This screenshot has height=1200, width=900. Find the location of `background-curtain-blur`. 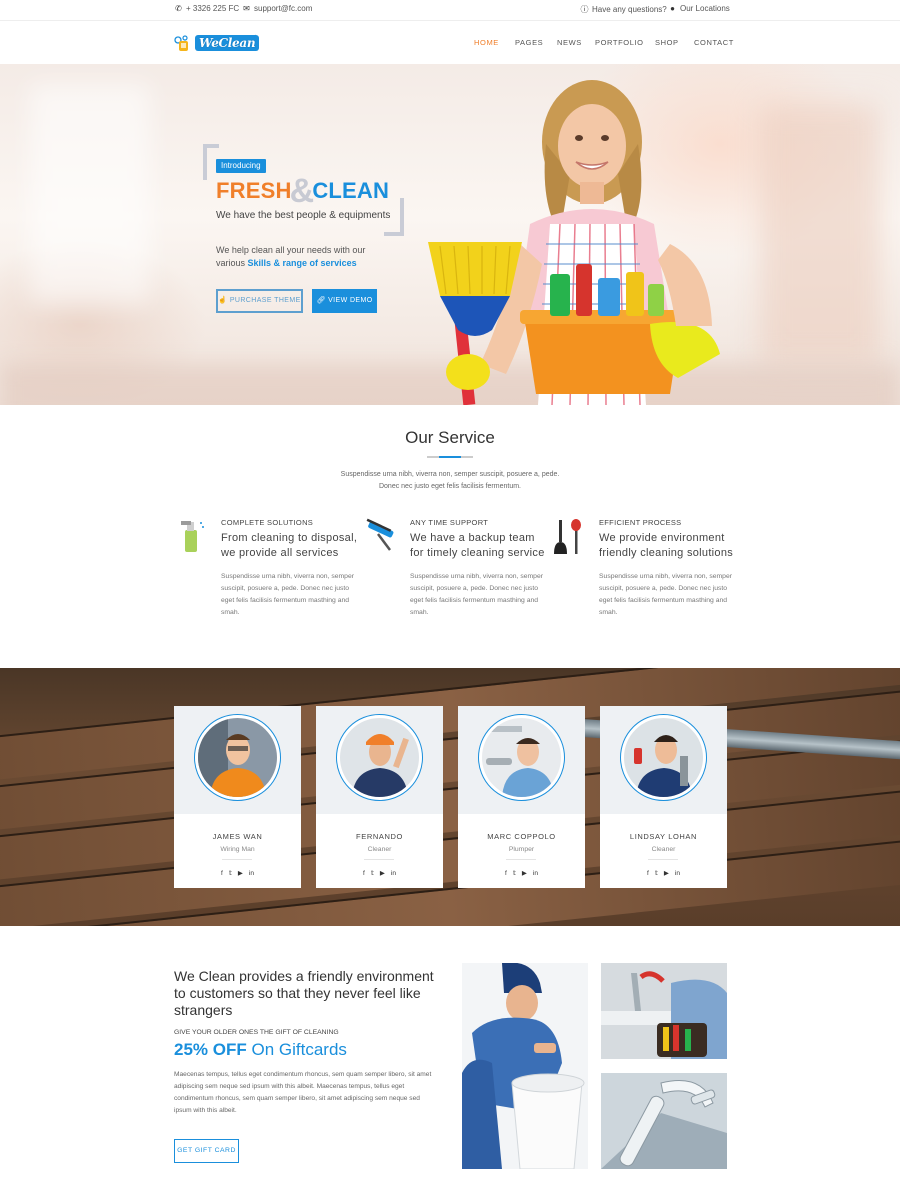

background-curtain-blur is located at coordinates (820, 234).